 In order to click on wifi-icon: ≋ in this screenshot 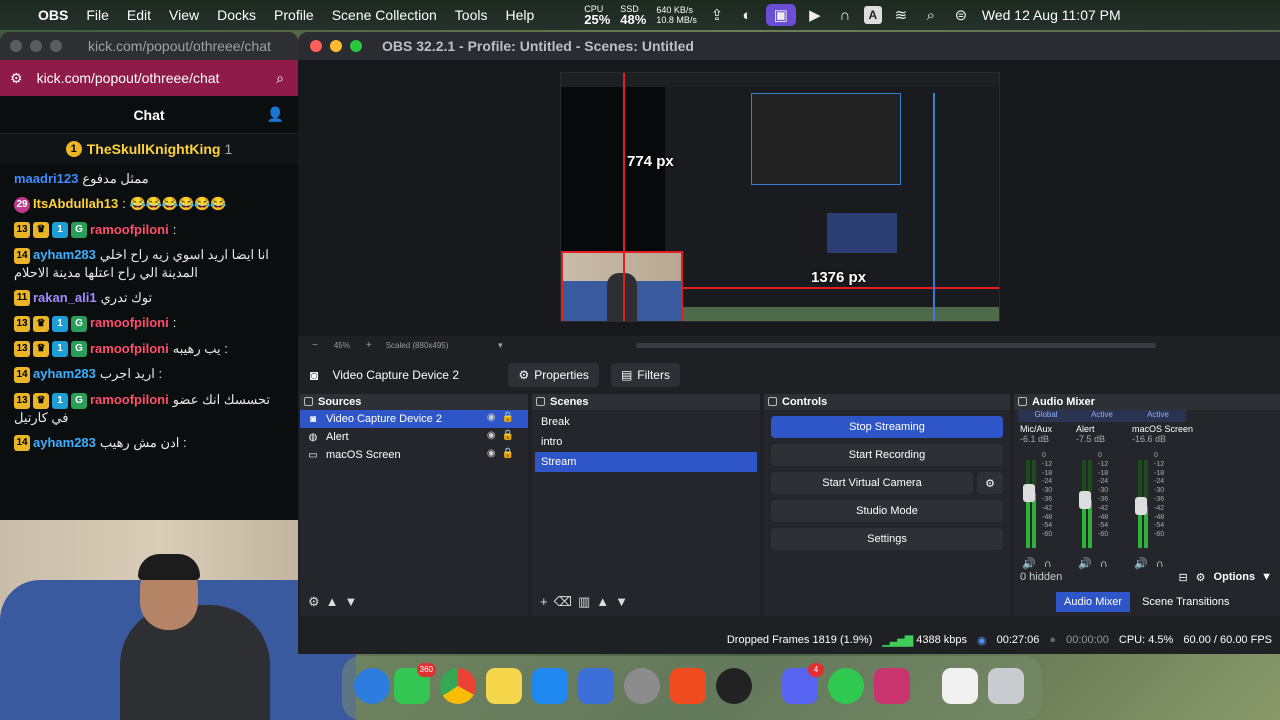, I will do `click(901, 15)`.